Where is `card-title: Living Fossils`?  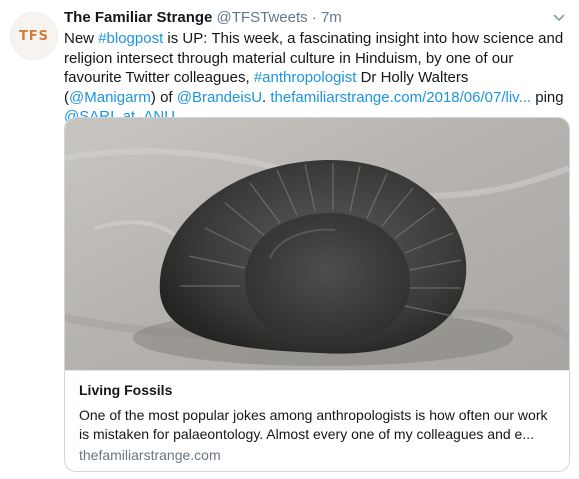 card-title: Living Fossils is located at coordinates (125, 390).